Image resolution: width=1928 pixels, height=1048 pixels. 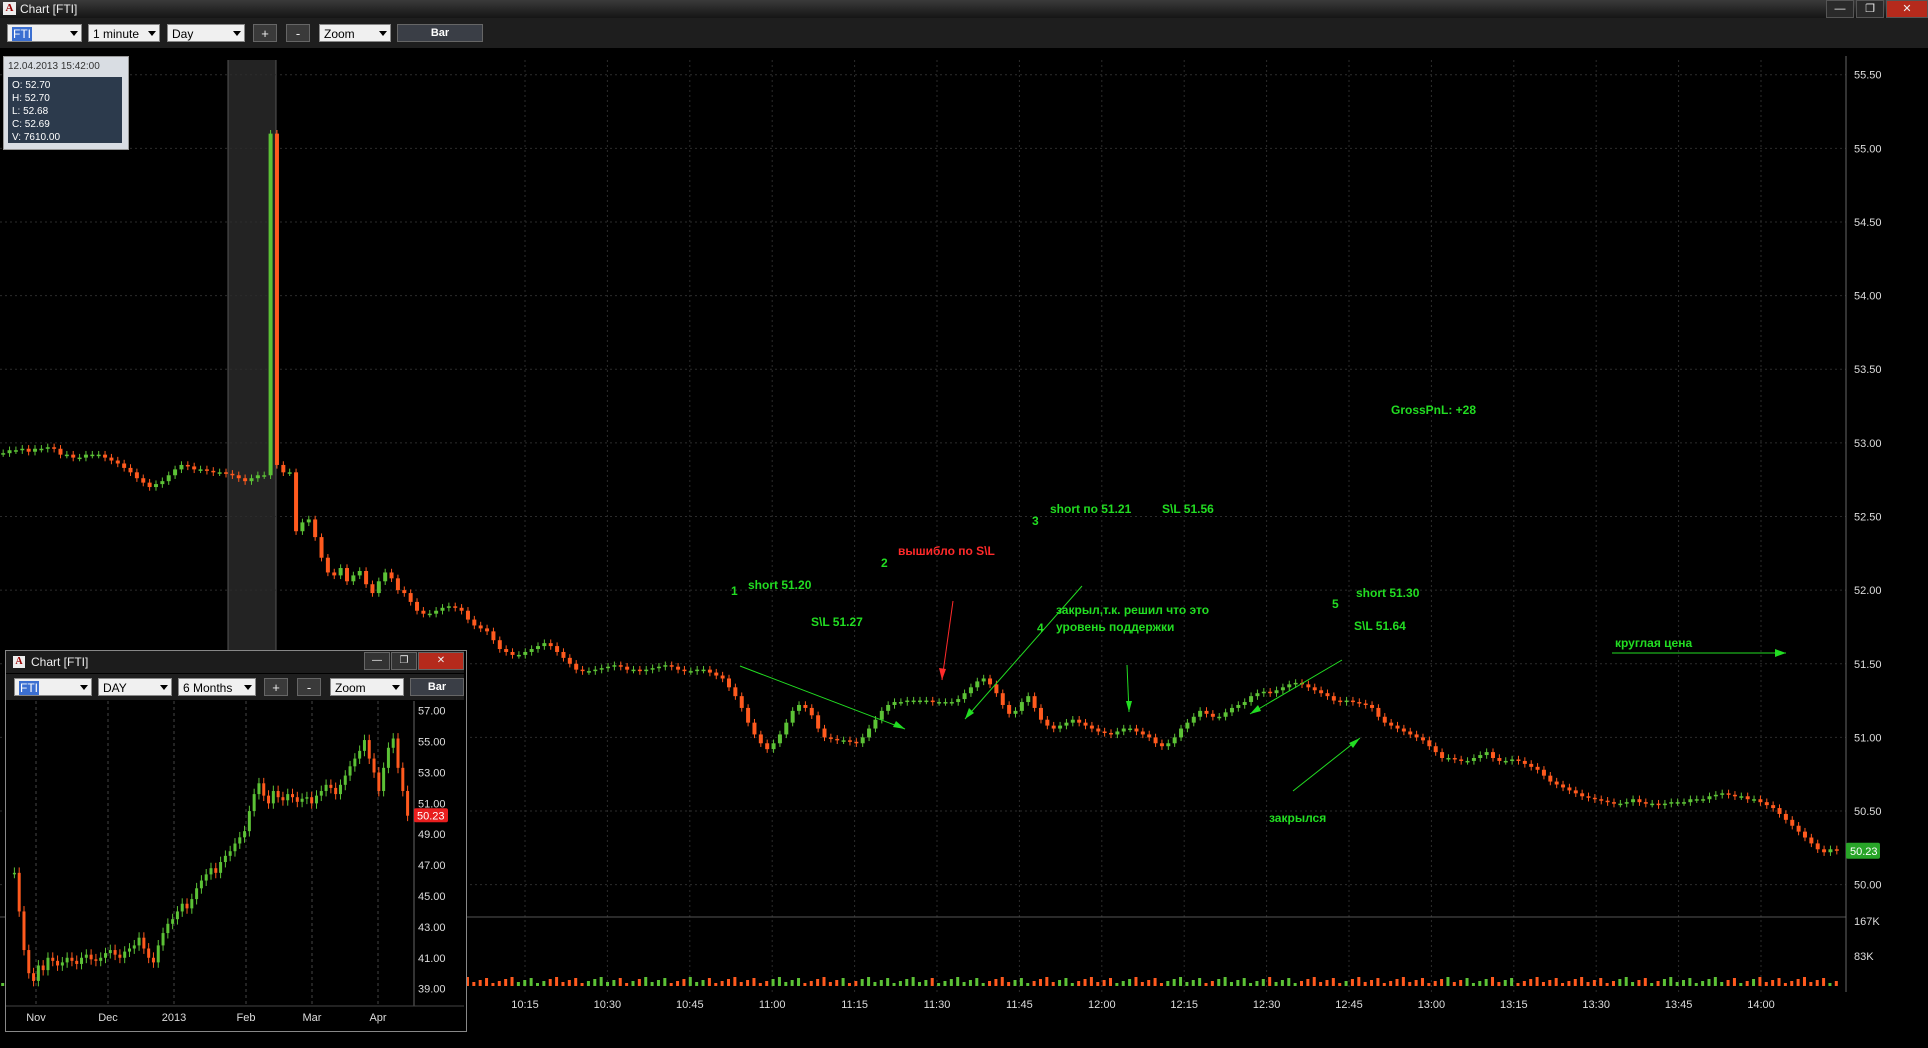 I want to click on inset-interval-select: DAY, so click(x=135, y=687).